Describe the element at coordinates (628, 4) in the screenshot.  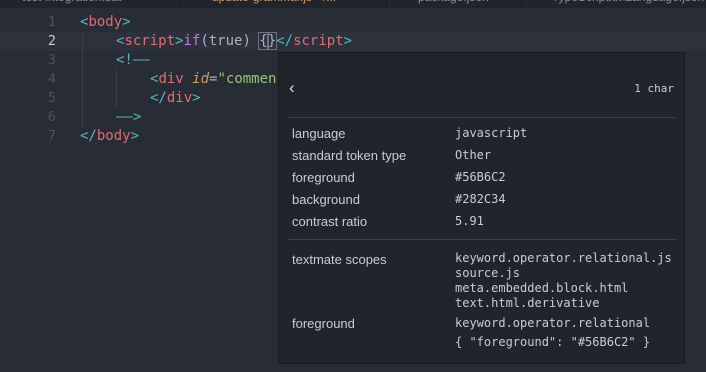
I see `tab-typescript-tmlanguage: TypeScript.tmLanguage.json` at that location.